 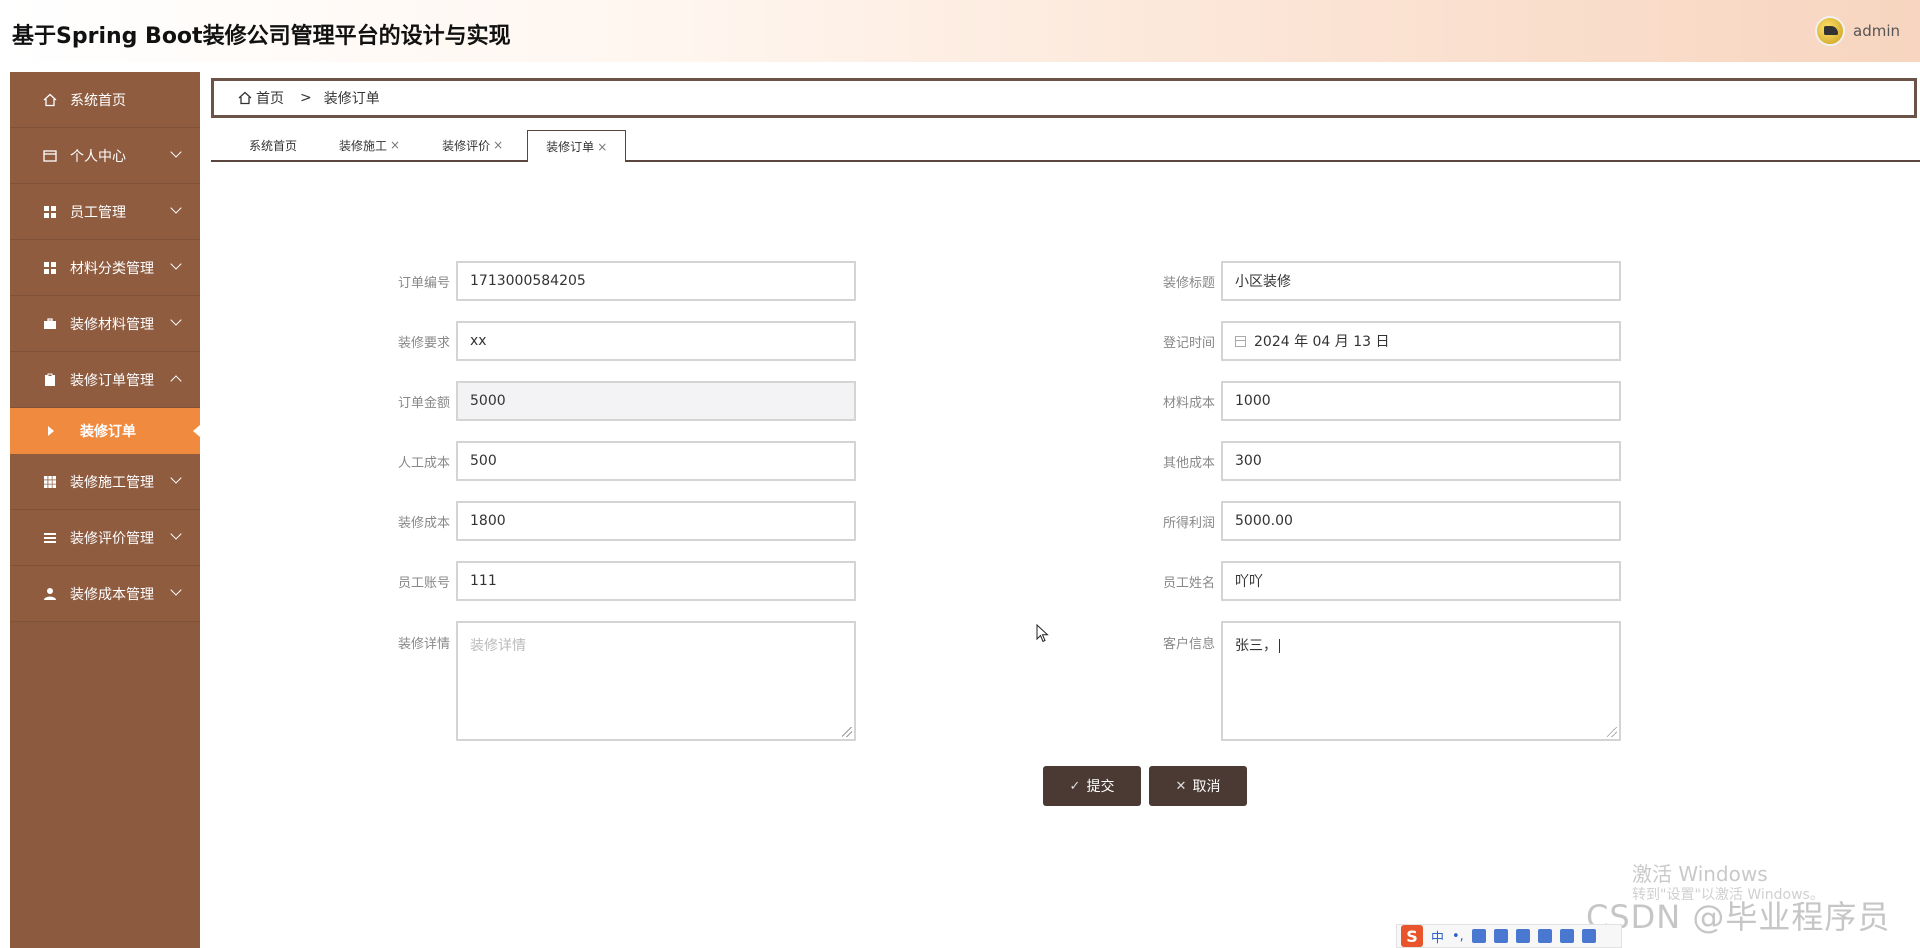 I want to click on sidebar-item-orders: 装修订单管理, so click(x=105, y=380).